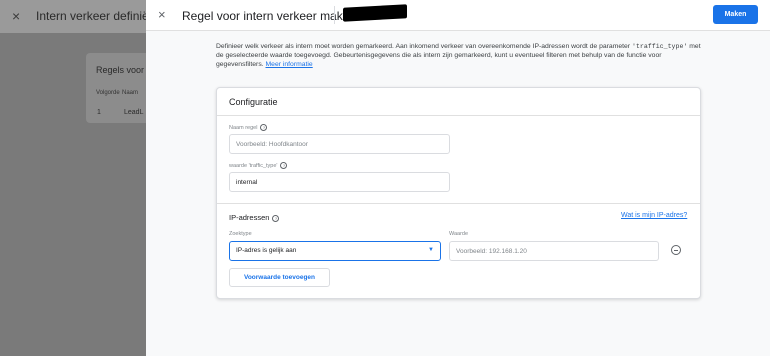 The image size is (770, 356). Describe the element at coordinates (266, 250) in the screenshot. I see `match-type-value: IP-adres is gelijk aan` at that location.